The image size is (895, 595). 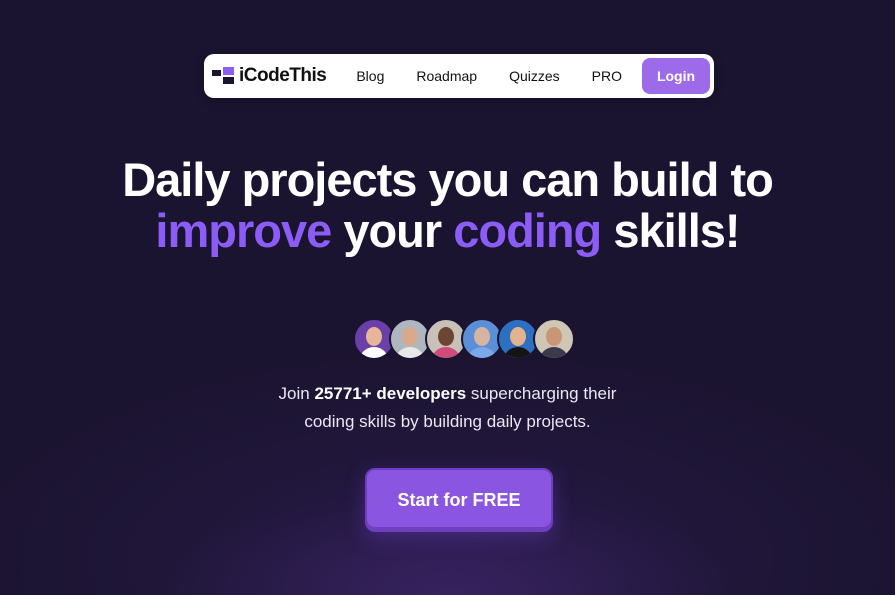 What do you see at coordinates (296, 393) in the screenshot?
I see `join-prefix: Join` at bounding box center [296, 393].